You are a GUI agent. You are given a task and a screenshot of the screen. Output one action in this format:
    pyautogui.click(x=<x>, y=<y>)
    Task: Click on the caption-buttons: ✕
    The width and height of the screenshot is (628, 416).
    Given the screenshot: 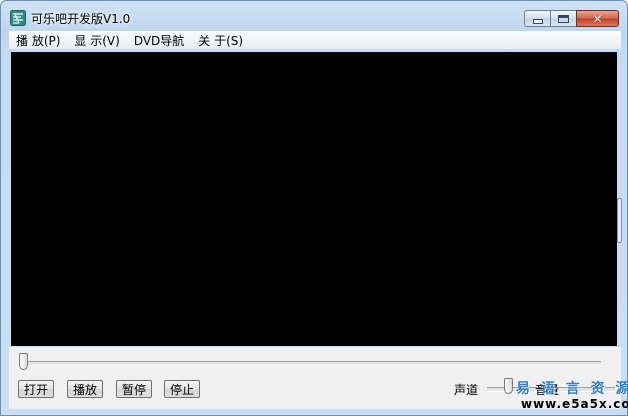 What is the action you would take?
    pyautogui.click(x=571, y=18)
    